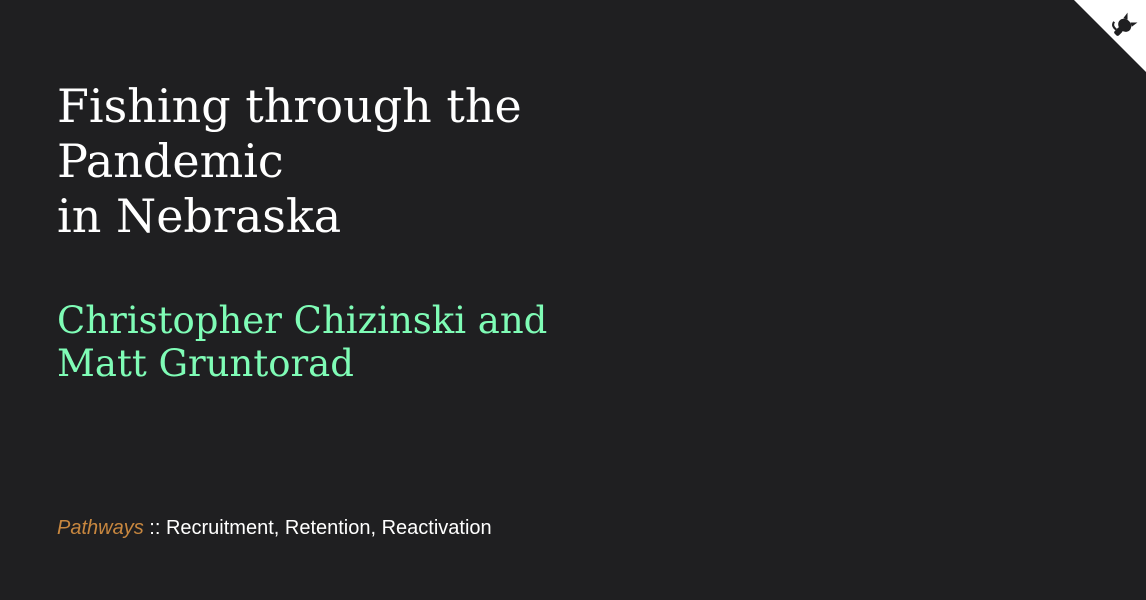 This screenshot has width=1146, height=600. I want to click on slide-title-line-3: in Nebraska, so click(199, 216).